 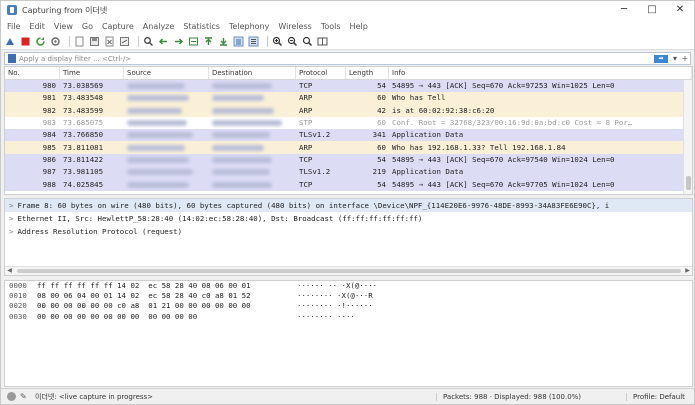 I want to click on bytes-ascii: ········ ·!······, so click(x=494, y=306).